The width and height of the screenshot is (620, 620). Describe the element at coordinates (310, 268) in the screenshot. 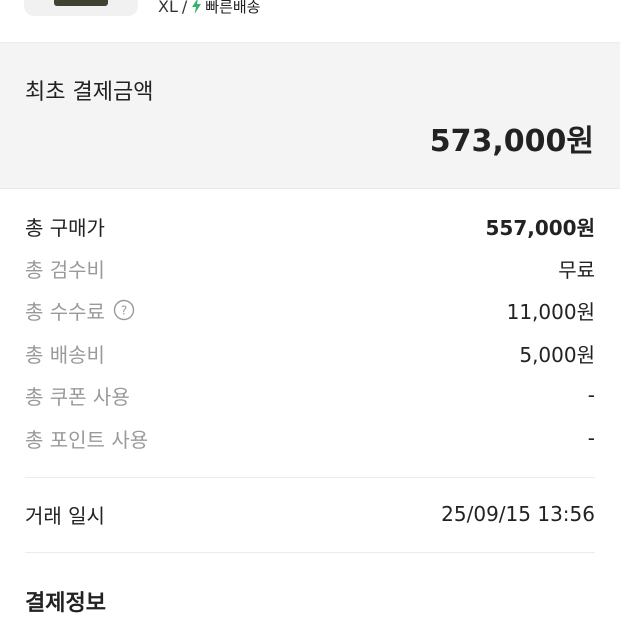

I see `inspection-fee-row: 총 검수비 무료` at that location.